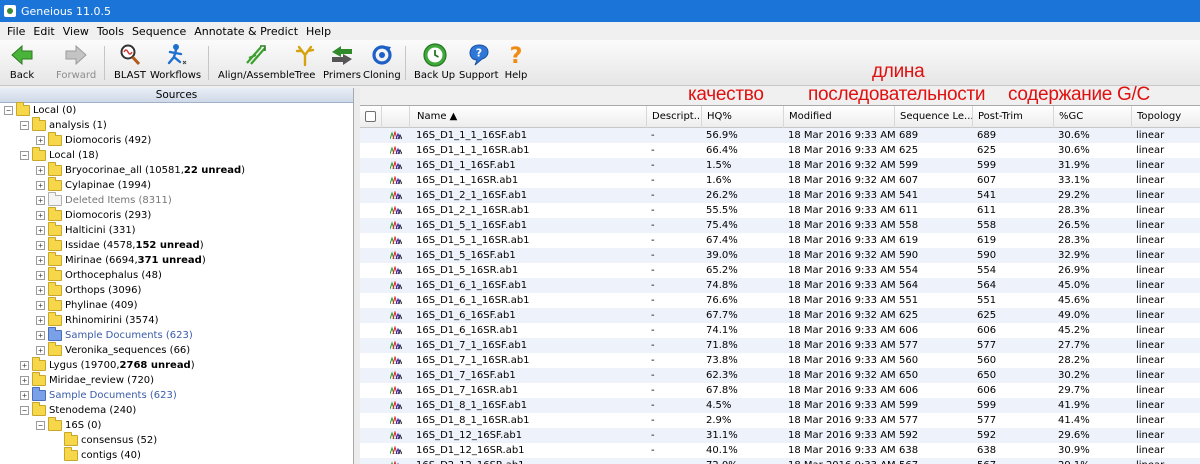 The height and width of the screenshot is (464, 1200). What do you see at coordinates (318, 31) in the screenshot?
I see `menu-help: Help` at bounding box center [318, 31].